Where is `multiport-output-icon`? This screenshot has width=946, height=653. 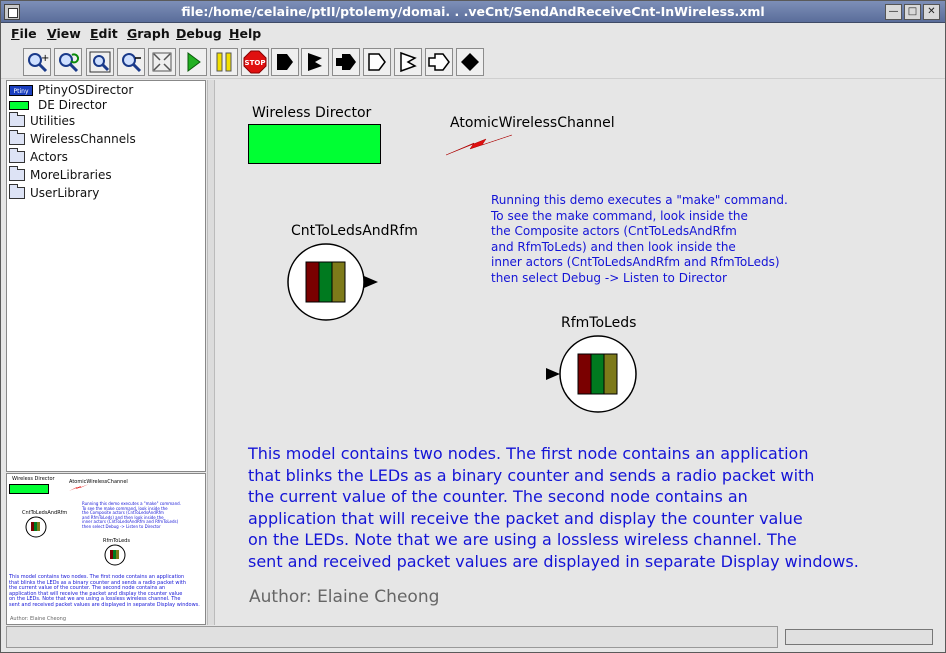 multiport-output-icon is located at coordinates (408, 62).